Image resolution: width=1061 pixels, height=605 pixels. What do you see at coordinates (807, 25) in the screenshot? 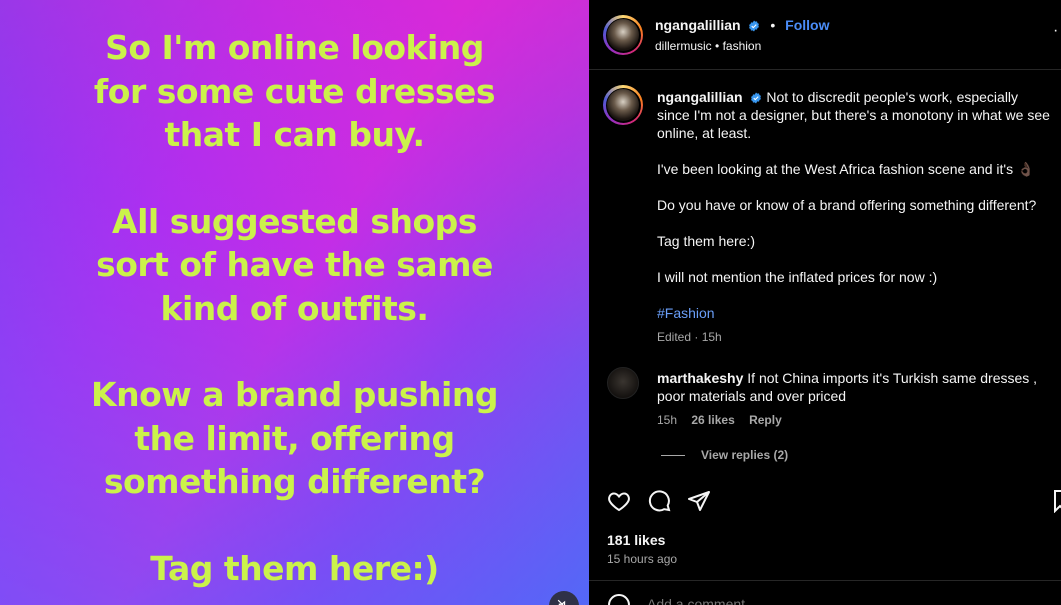
I see `follow-button: Follow` at bounding box center [807, 25].